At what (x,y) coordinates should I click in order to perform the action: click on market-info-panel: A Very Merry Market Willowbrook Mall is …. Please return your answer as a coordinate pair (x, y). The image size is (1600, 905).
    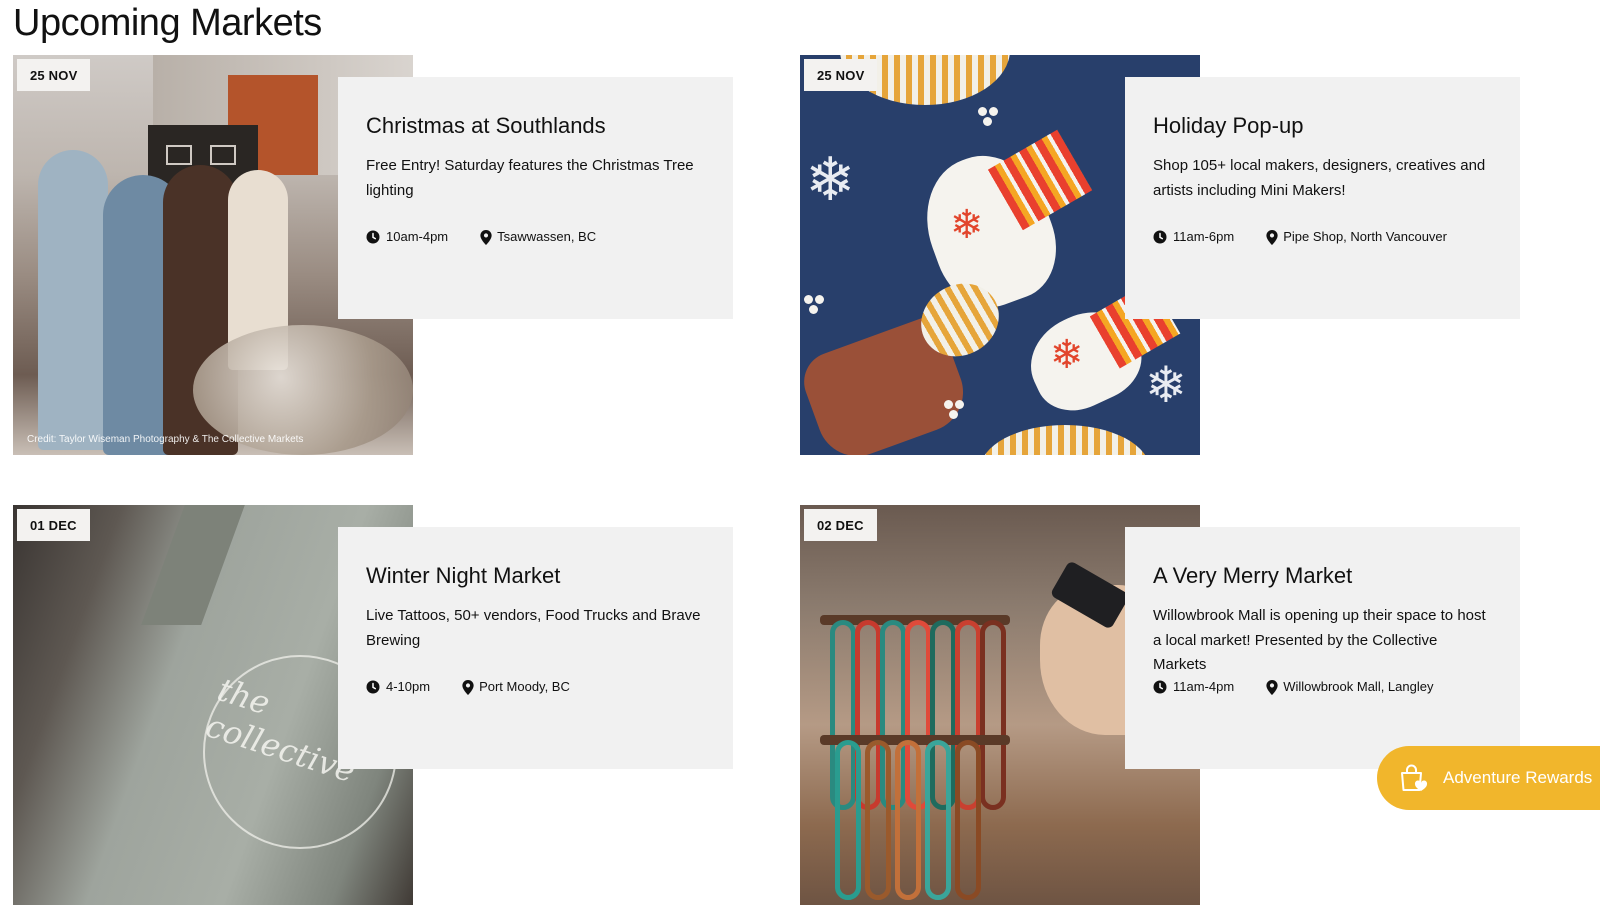
    Looking at the image, I should click on (1322, 648).